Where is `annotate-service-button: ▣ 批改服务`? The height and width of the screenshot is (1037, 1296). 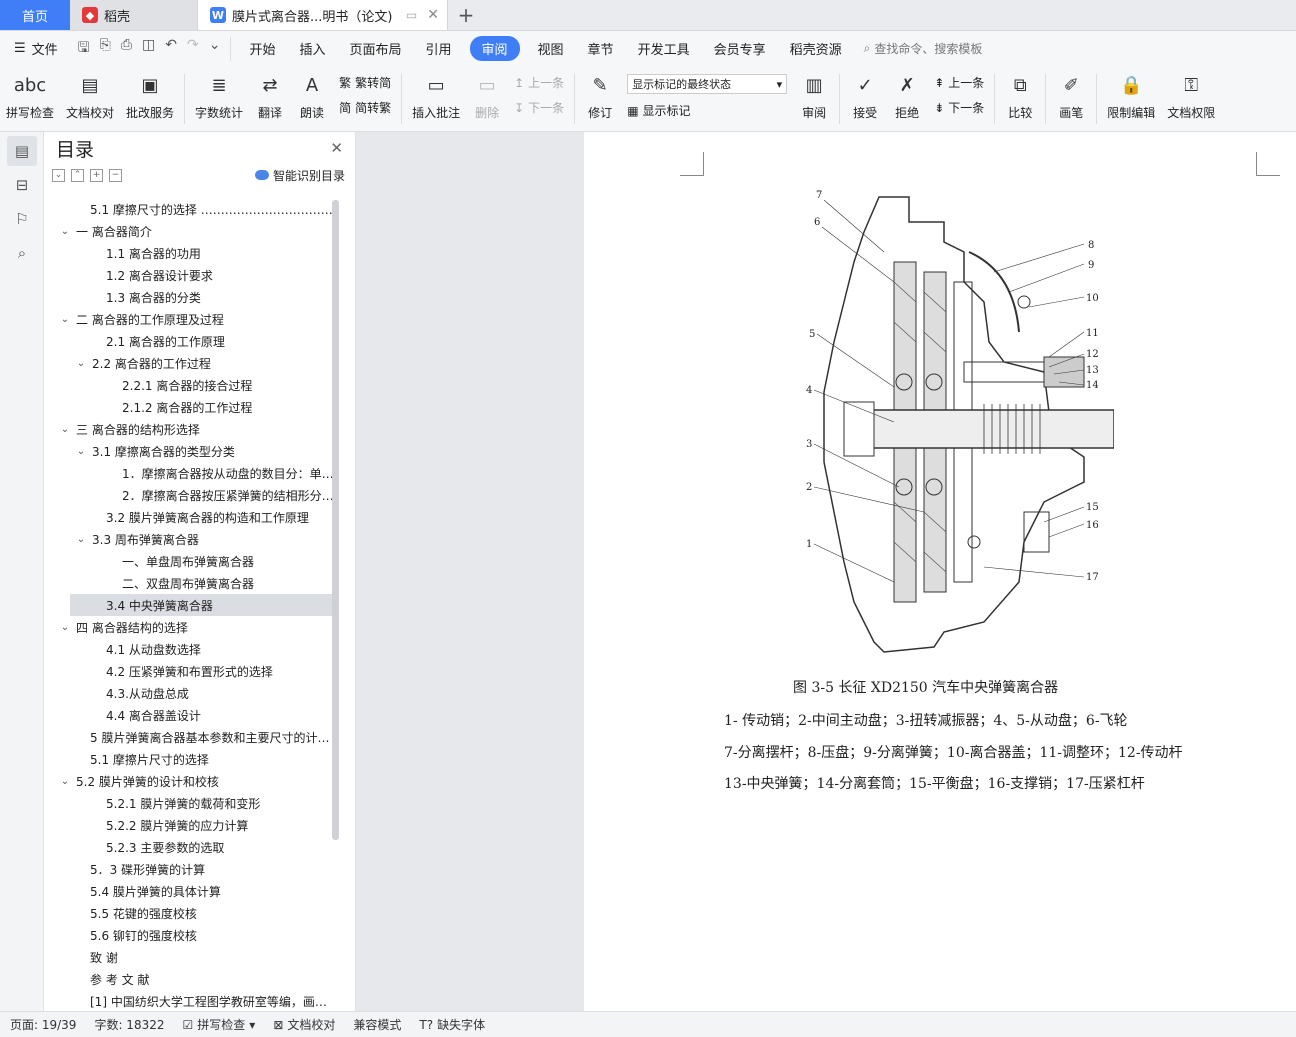 annotate-service-button: ▣ 批改服务 is located at coordinates (150, 95).